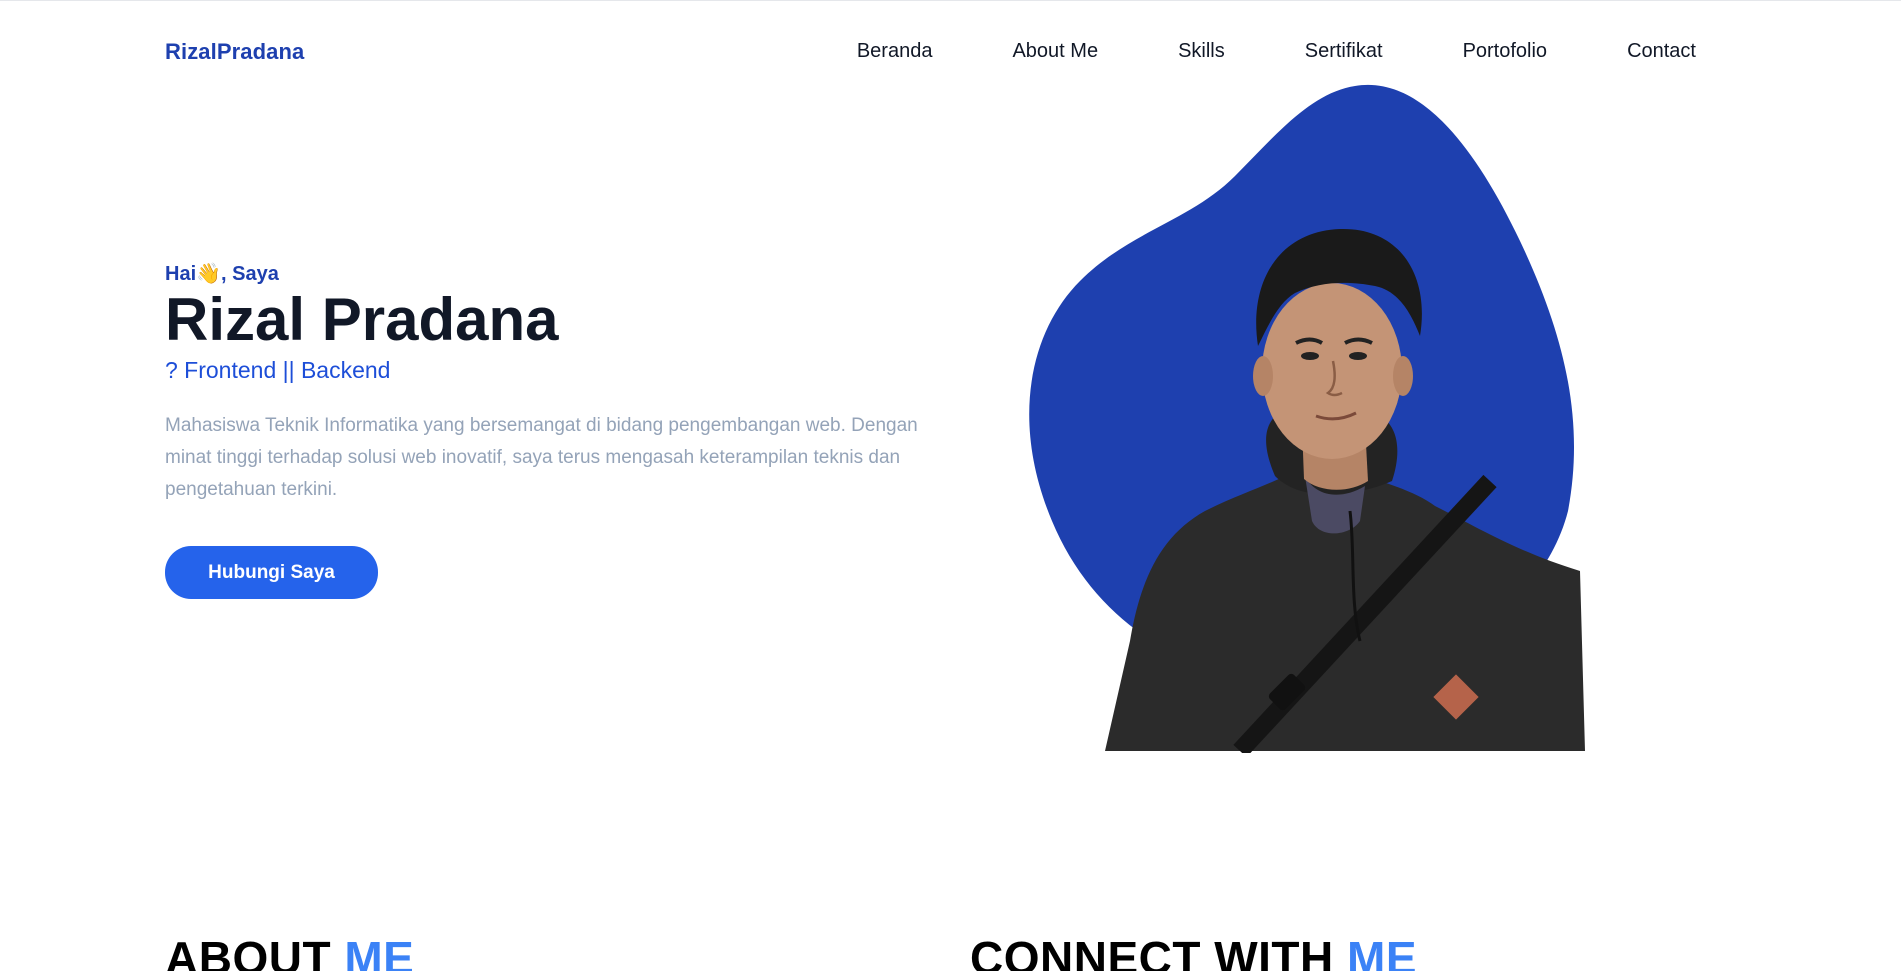  Describe the element at coordinates (1382, 951) in the screenshot. I see `connect-title-accent: ME` at that location.